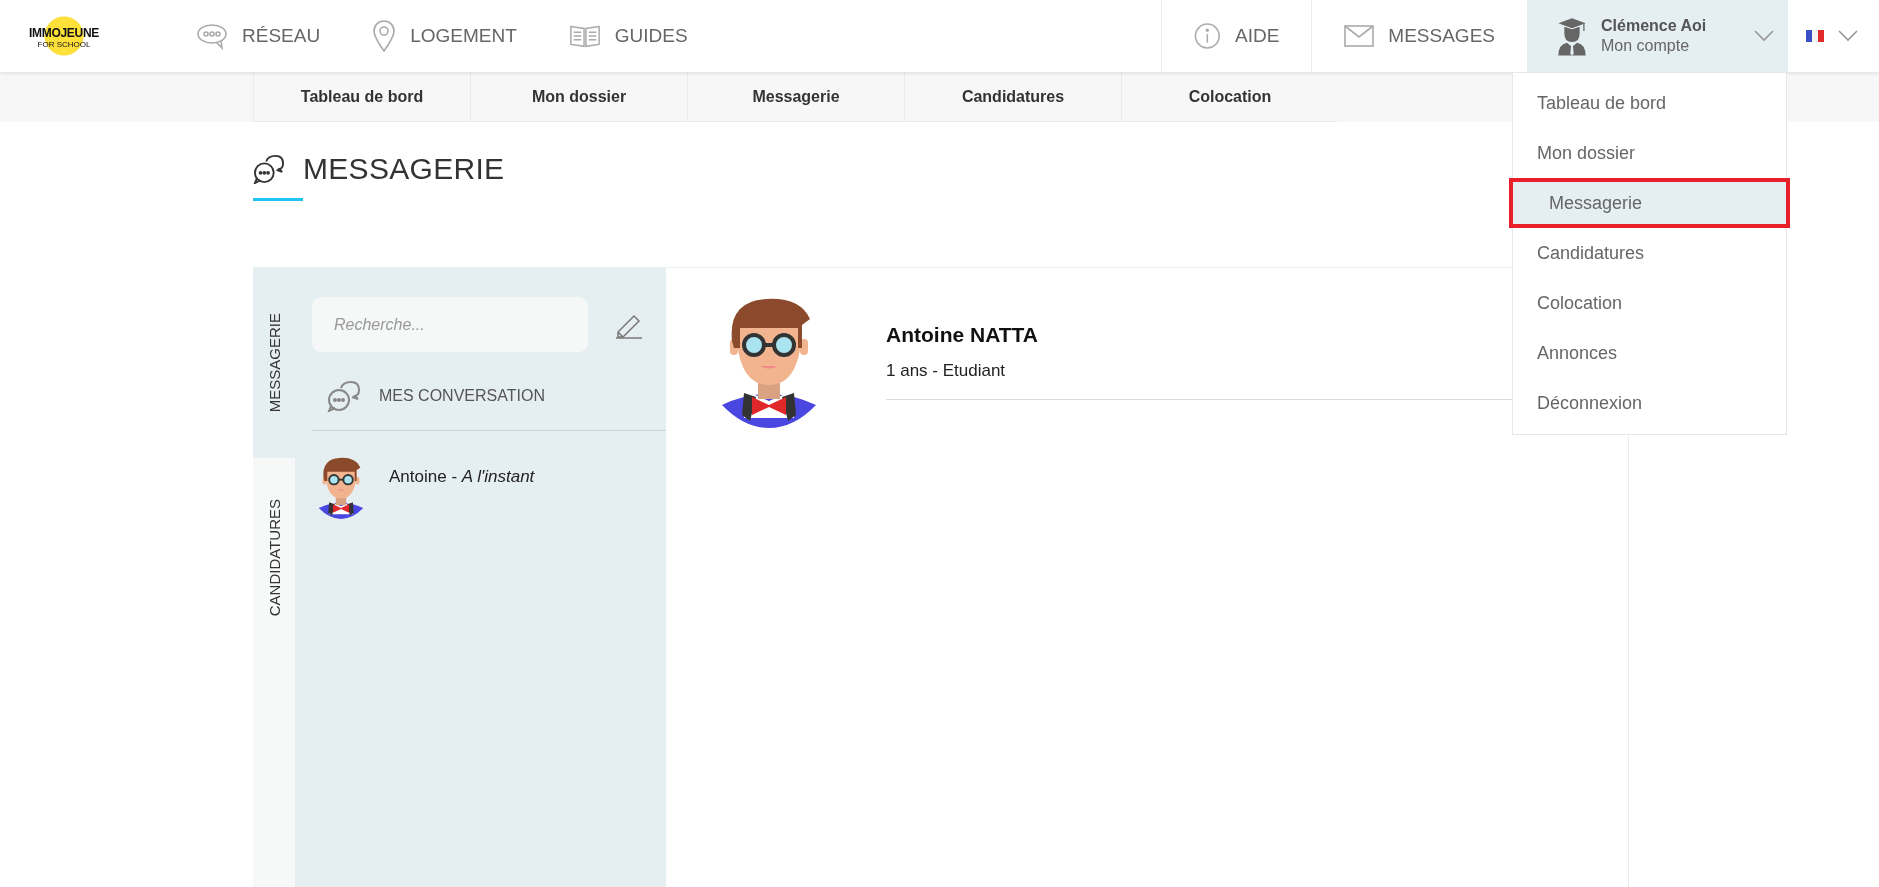  What do you see at coordinates (462, 476) in the screenshot?
I see `conversation-text: Antoine - A l'instant` at bounding box center [462, 476].